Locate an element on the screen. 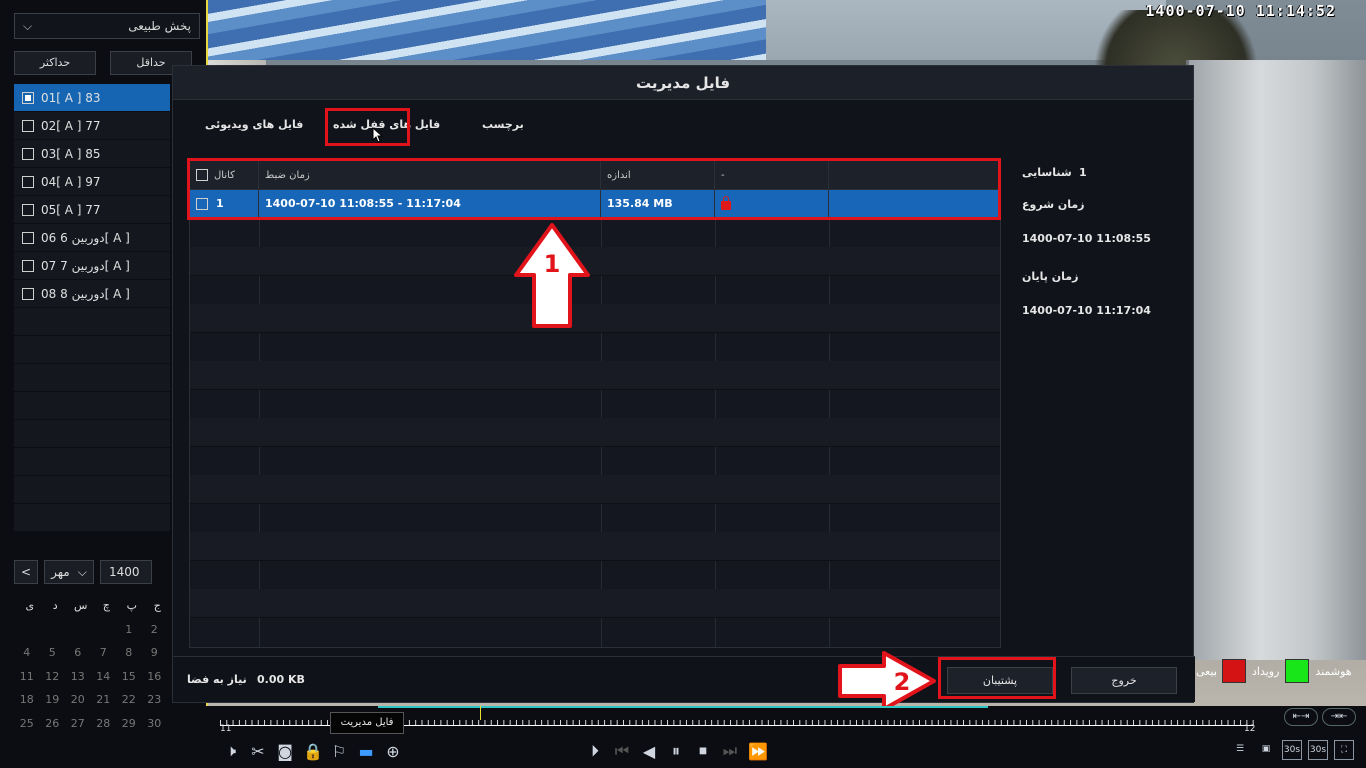  timeline-nav: ⇤⇥ ⇥⇤ is located at coordinates (1320, 717).